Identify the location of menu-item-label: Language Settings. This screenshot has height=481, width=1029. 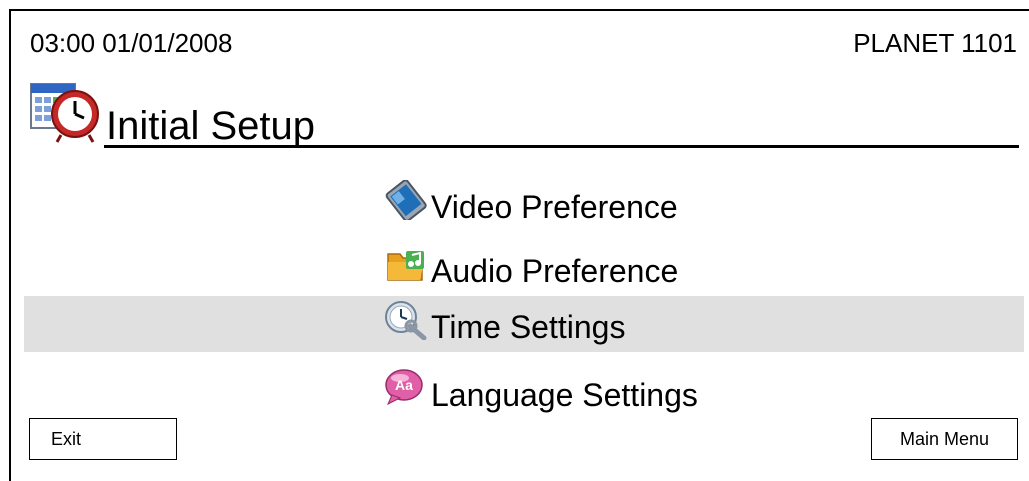
(564, 395).